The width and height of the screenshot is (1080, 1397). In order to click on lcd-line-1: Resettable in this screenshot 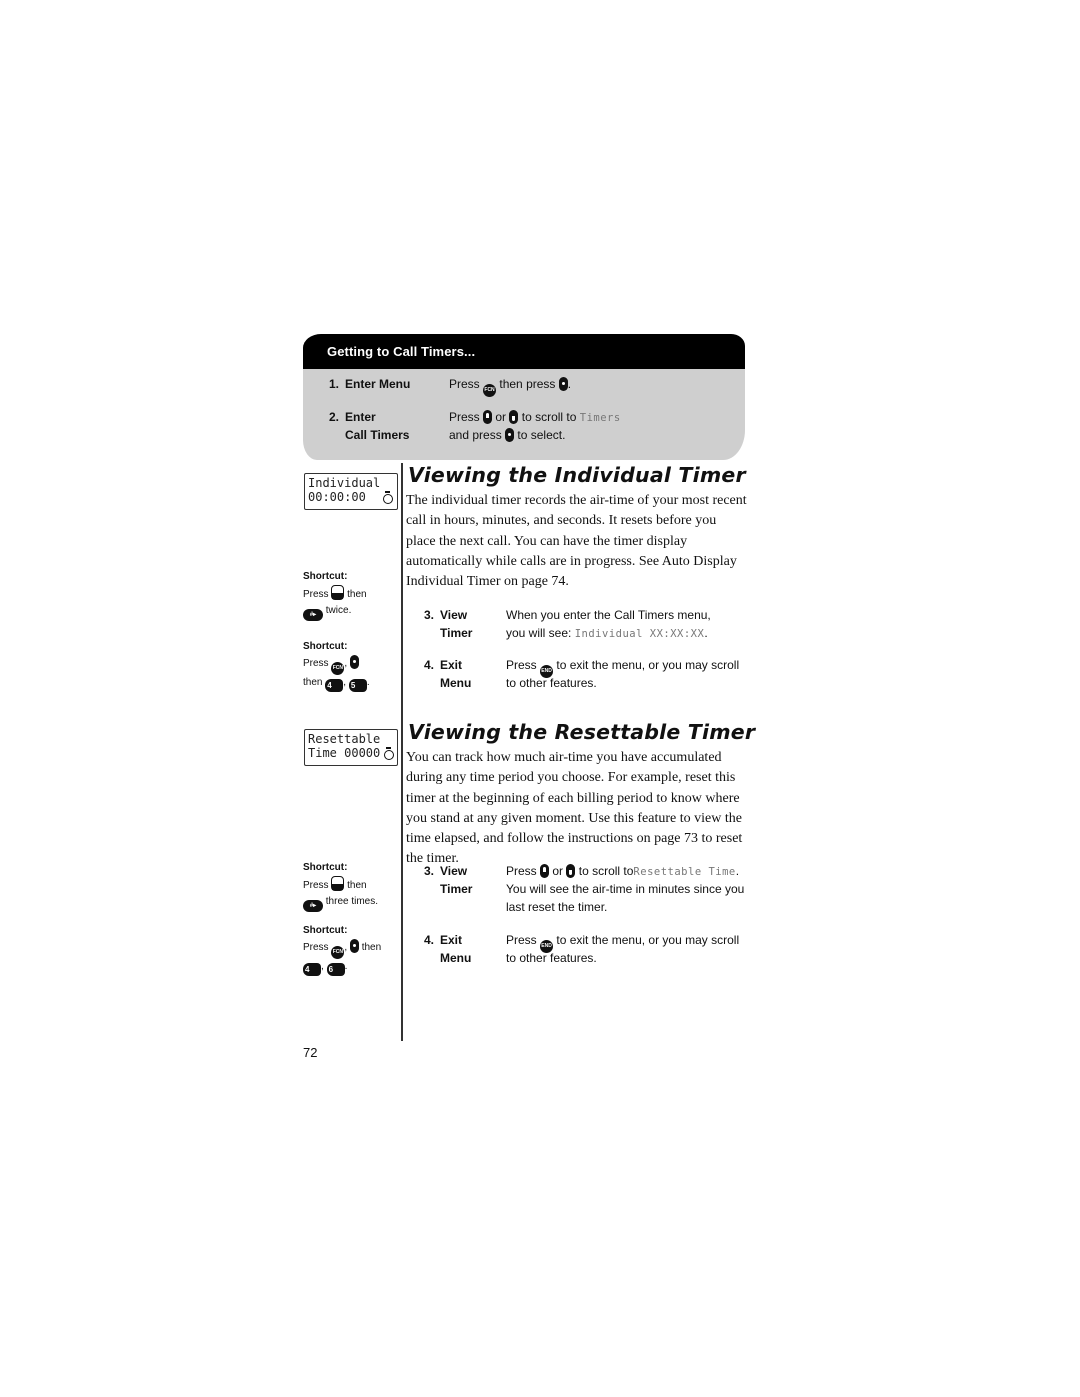, I will do `click(344, 739)`.